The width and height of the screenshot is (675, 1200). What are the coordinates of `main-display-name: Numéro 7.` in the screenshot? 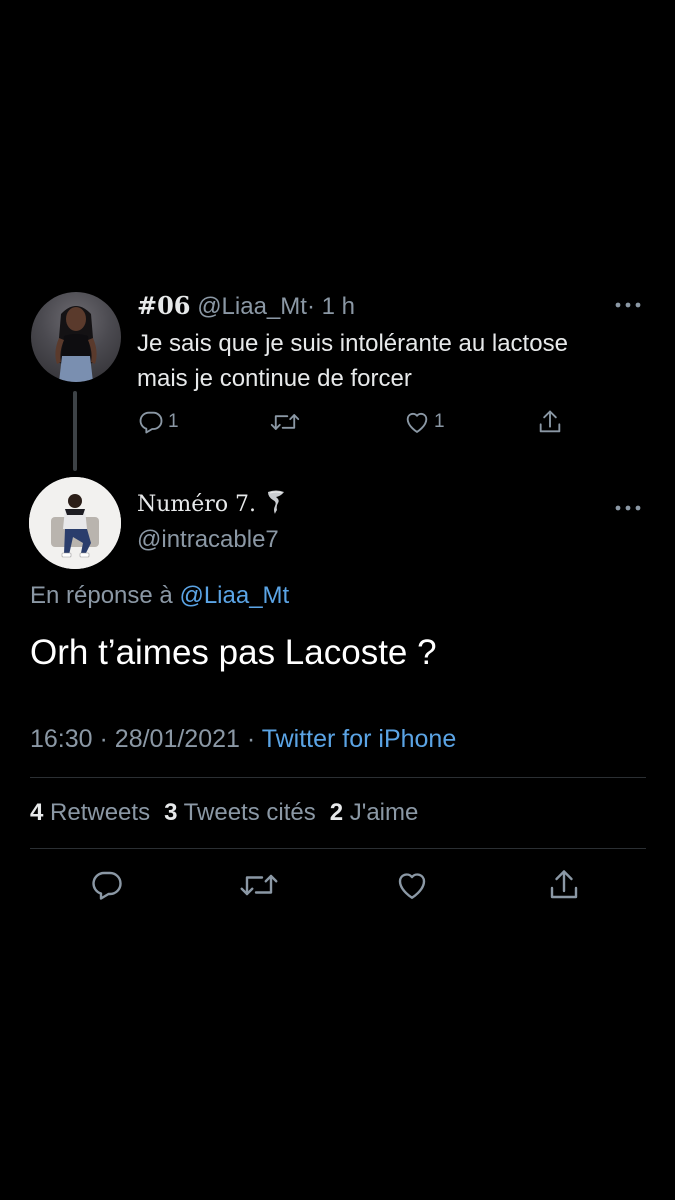 It's located at (211, 504).